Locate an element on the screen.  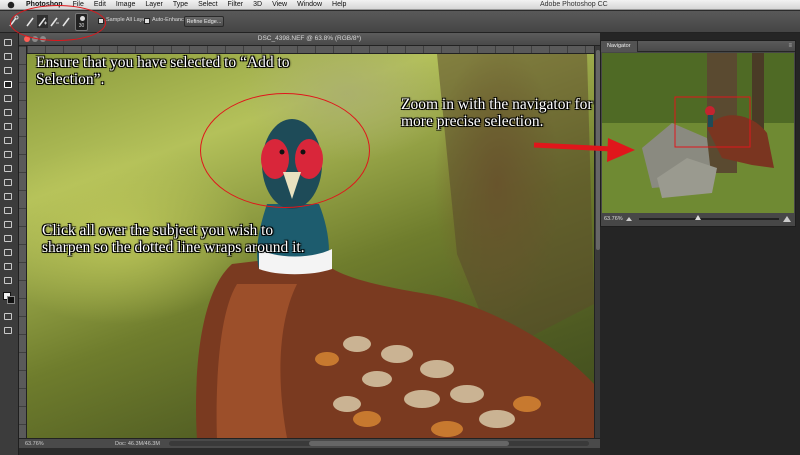
auto-enhance-label: Auto-Enhance is located at coordinates (169, 20).